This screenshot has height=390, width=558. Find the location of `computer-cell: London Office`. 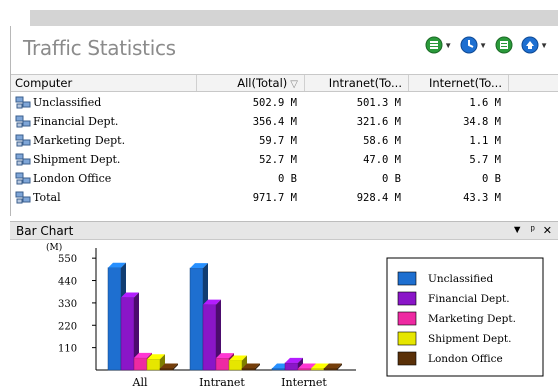

computer-cell: London Office is located at coordinates (104, 179).